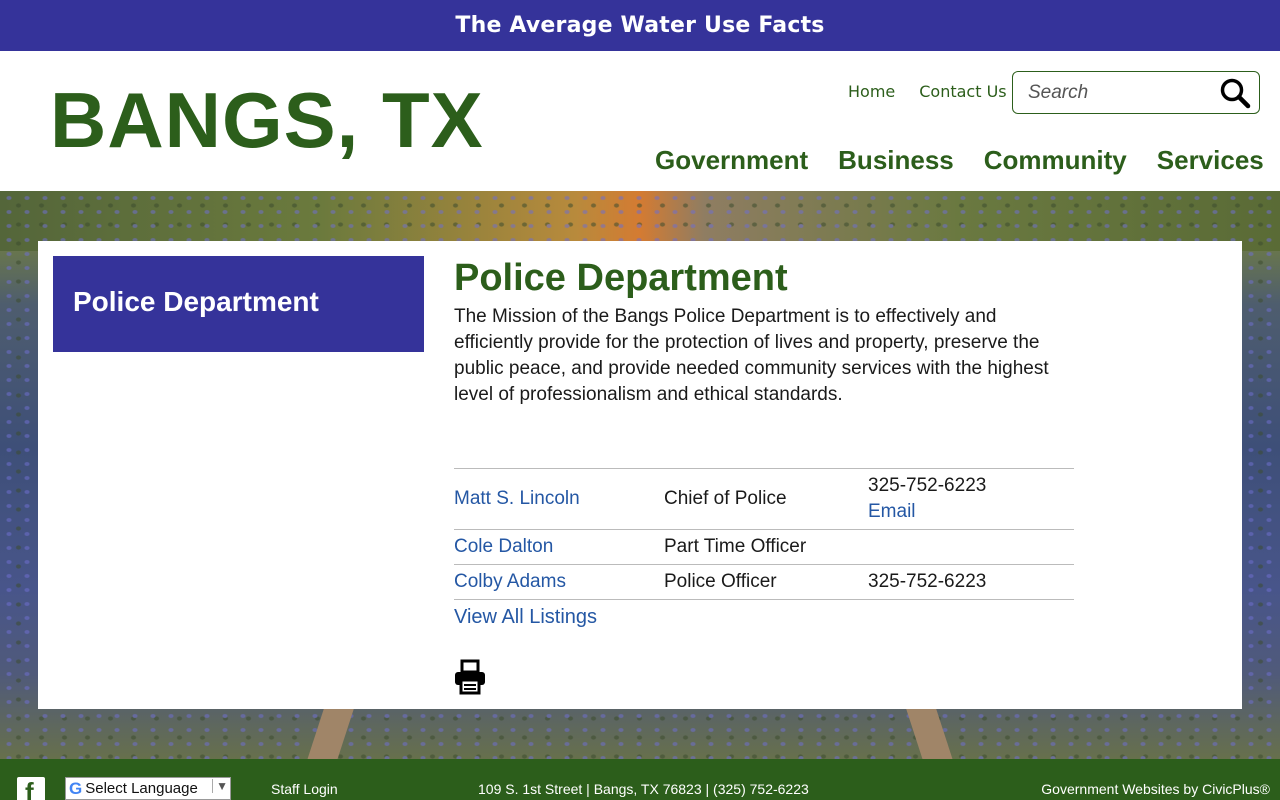 This screenshot has width=1280, height=800. I want to click on language-selector: G Select Language ▼, so click(148, 788).